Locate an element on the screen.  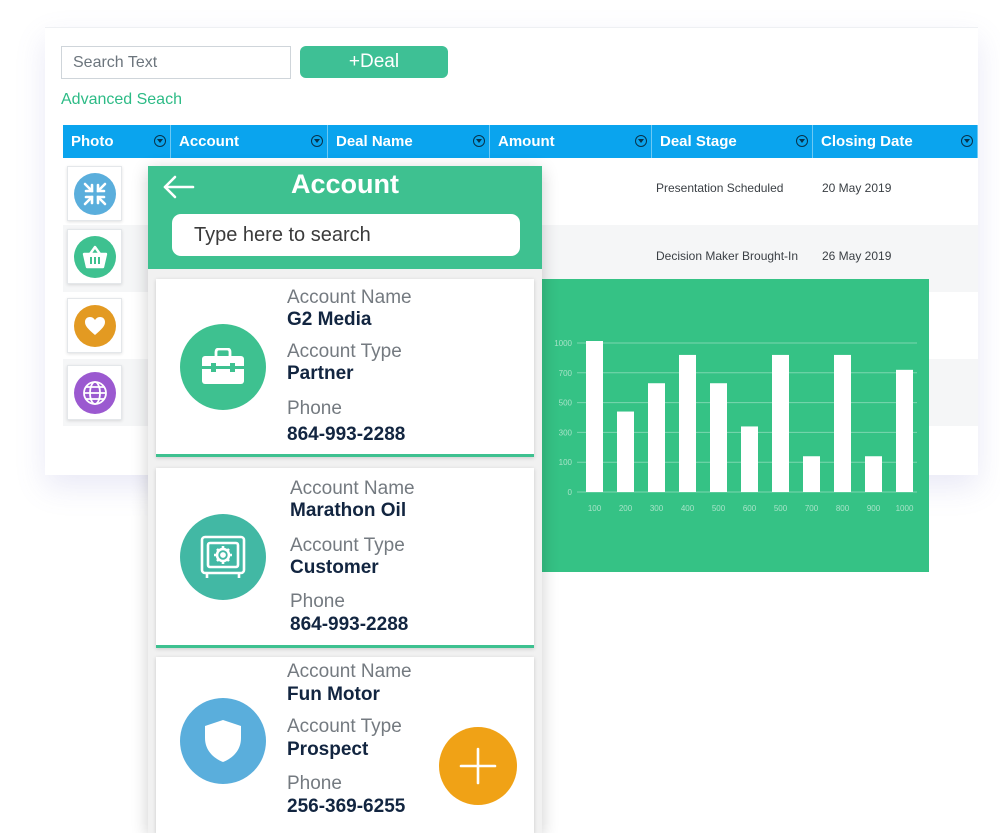
globe-icon is located at coordinates (95, 393).